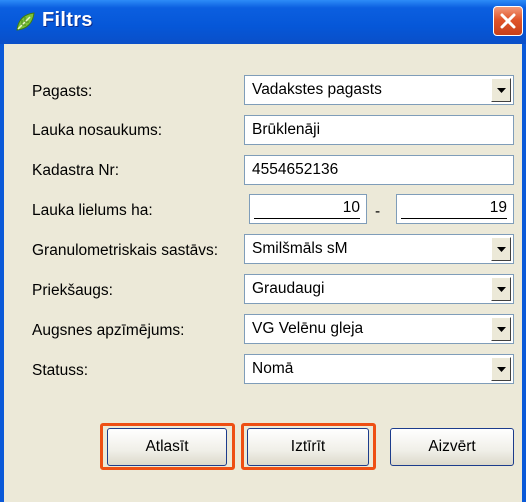 This screenshot has height=502, width=526. What do you see at coordinates (379, 170) in the screenshot?
I see `kadastra-nr-input: 4554652136` at bounding box center [379, 170].